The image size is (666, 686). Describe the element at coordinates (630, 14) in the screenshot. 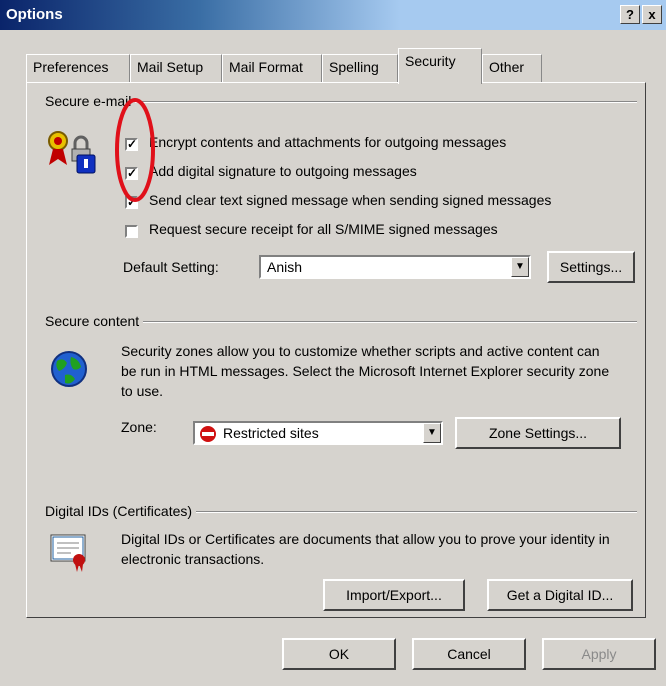

I see `help-button: ?` at that location.